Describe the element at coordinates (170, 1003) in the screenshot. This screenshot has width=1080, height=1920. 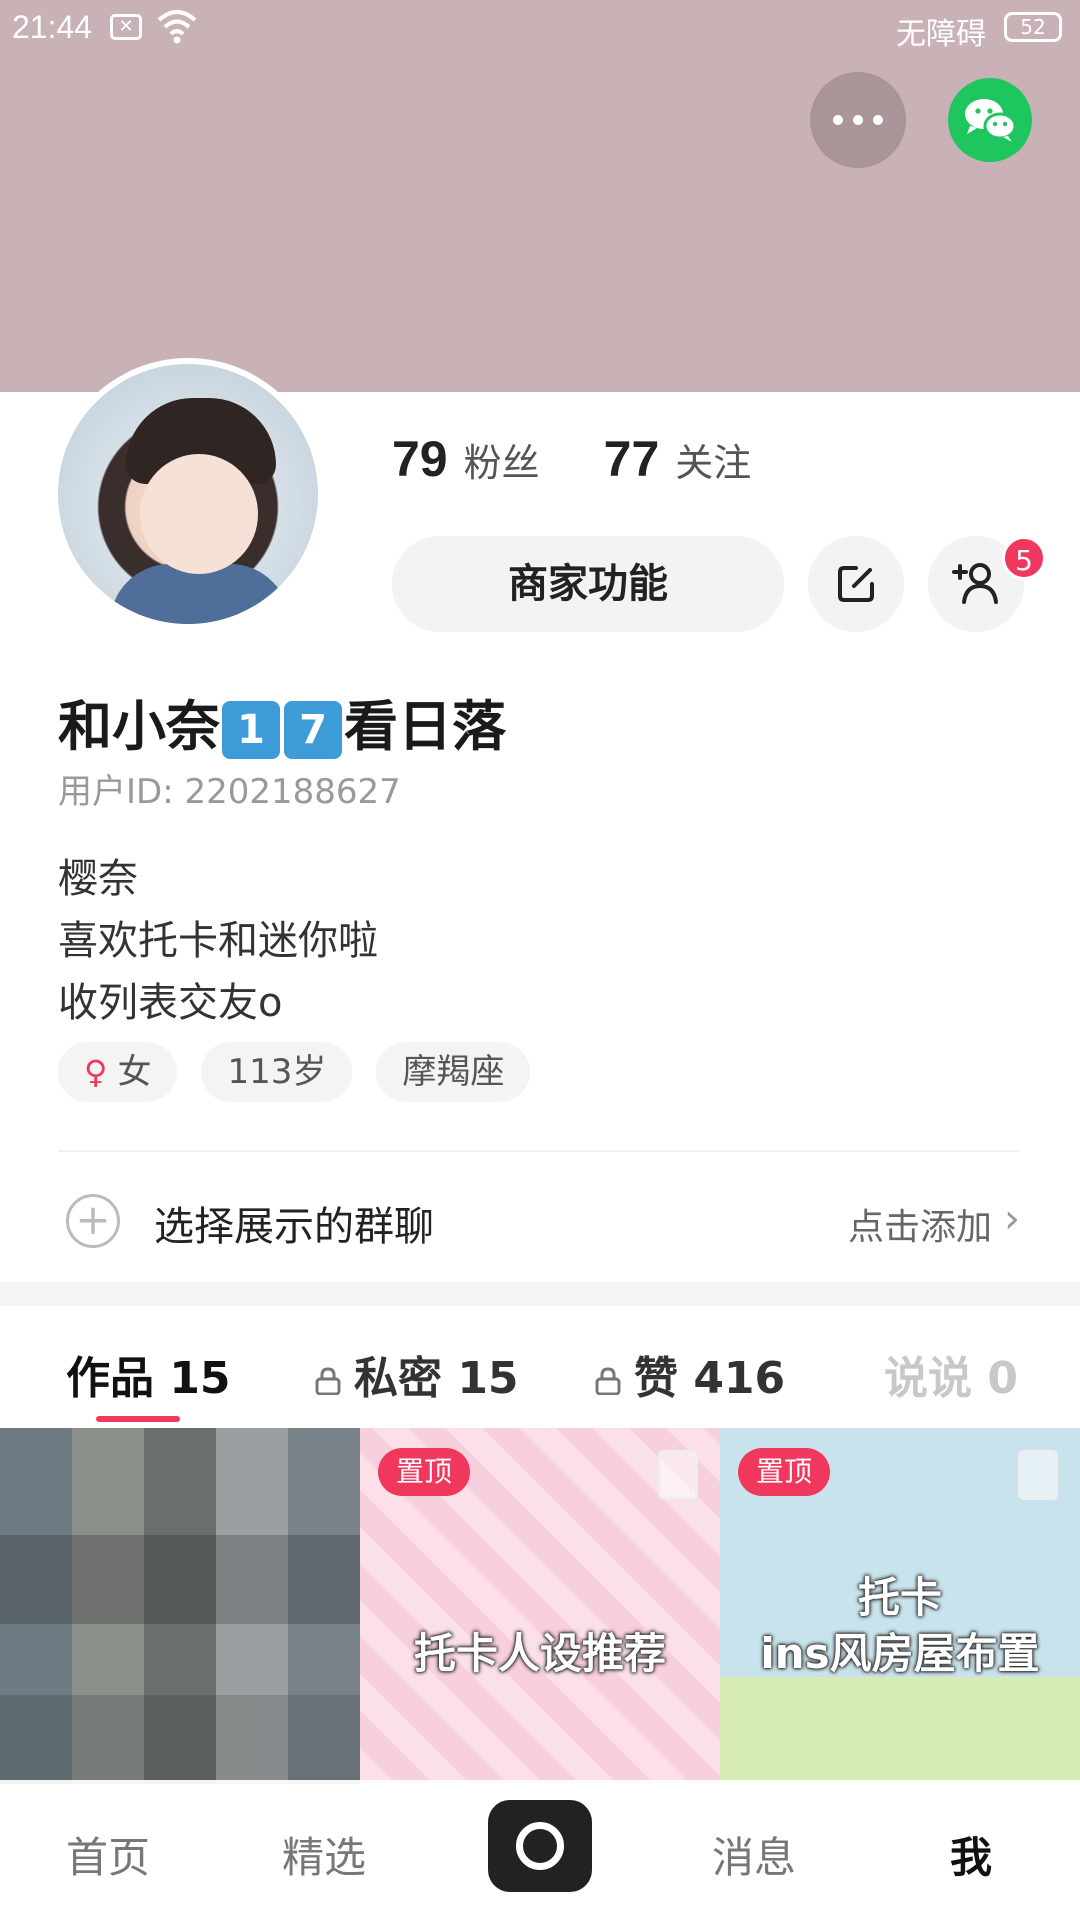
I see `bio-line: 收列表交友o` at that location.